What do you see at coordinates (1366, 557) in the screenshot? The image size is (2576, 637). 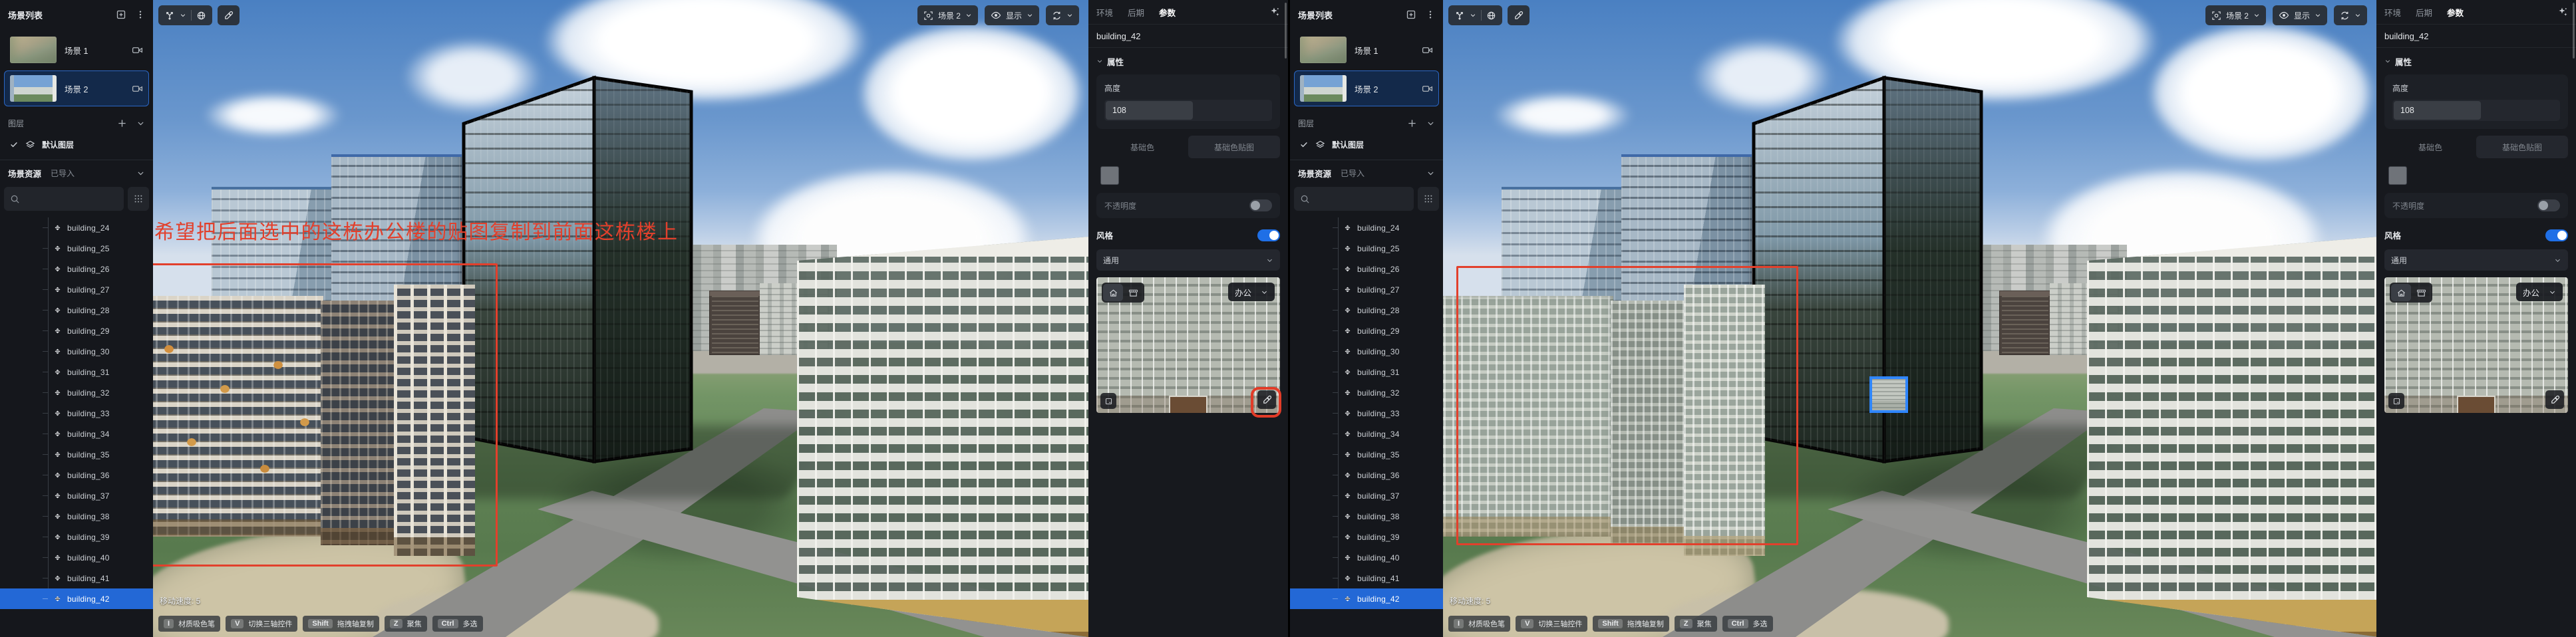 I see `building-list-item: building_40` at bounding box center [1366, 557].